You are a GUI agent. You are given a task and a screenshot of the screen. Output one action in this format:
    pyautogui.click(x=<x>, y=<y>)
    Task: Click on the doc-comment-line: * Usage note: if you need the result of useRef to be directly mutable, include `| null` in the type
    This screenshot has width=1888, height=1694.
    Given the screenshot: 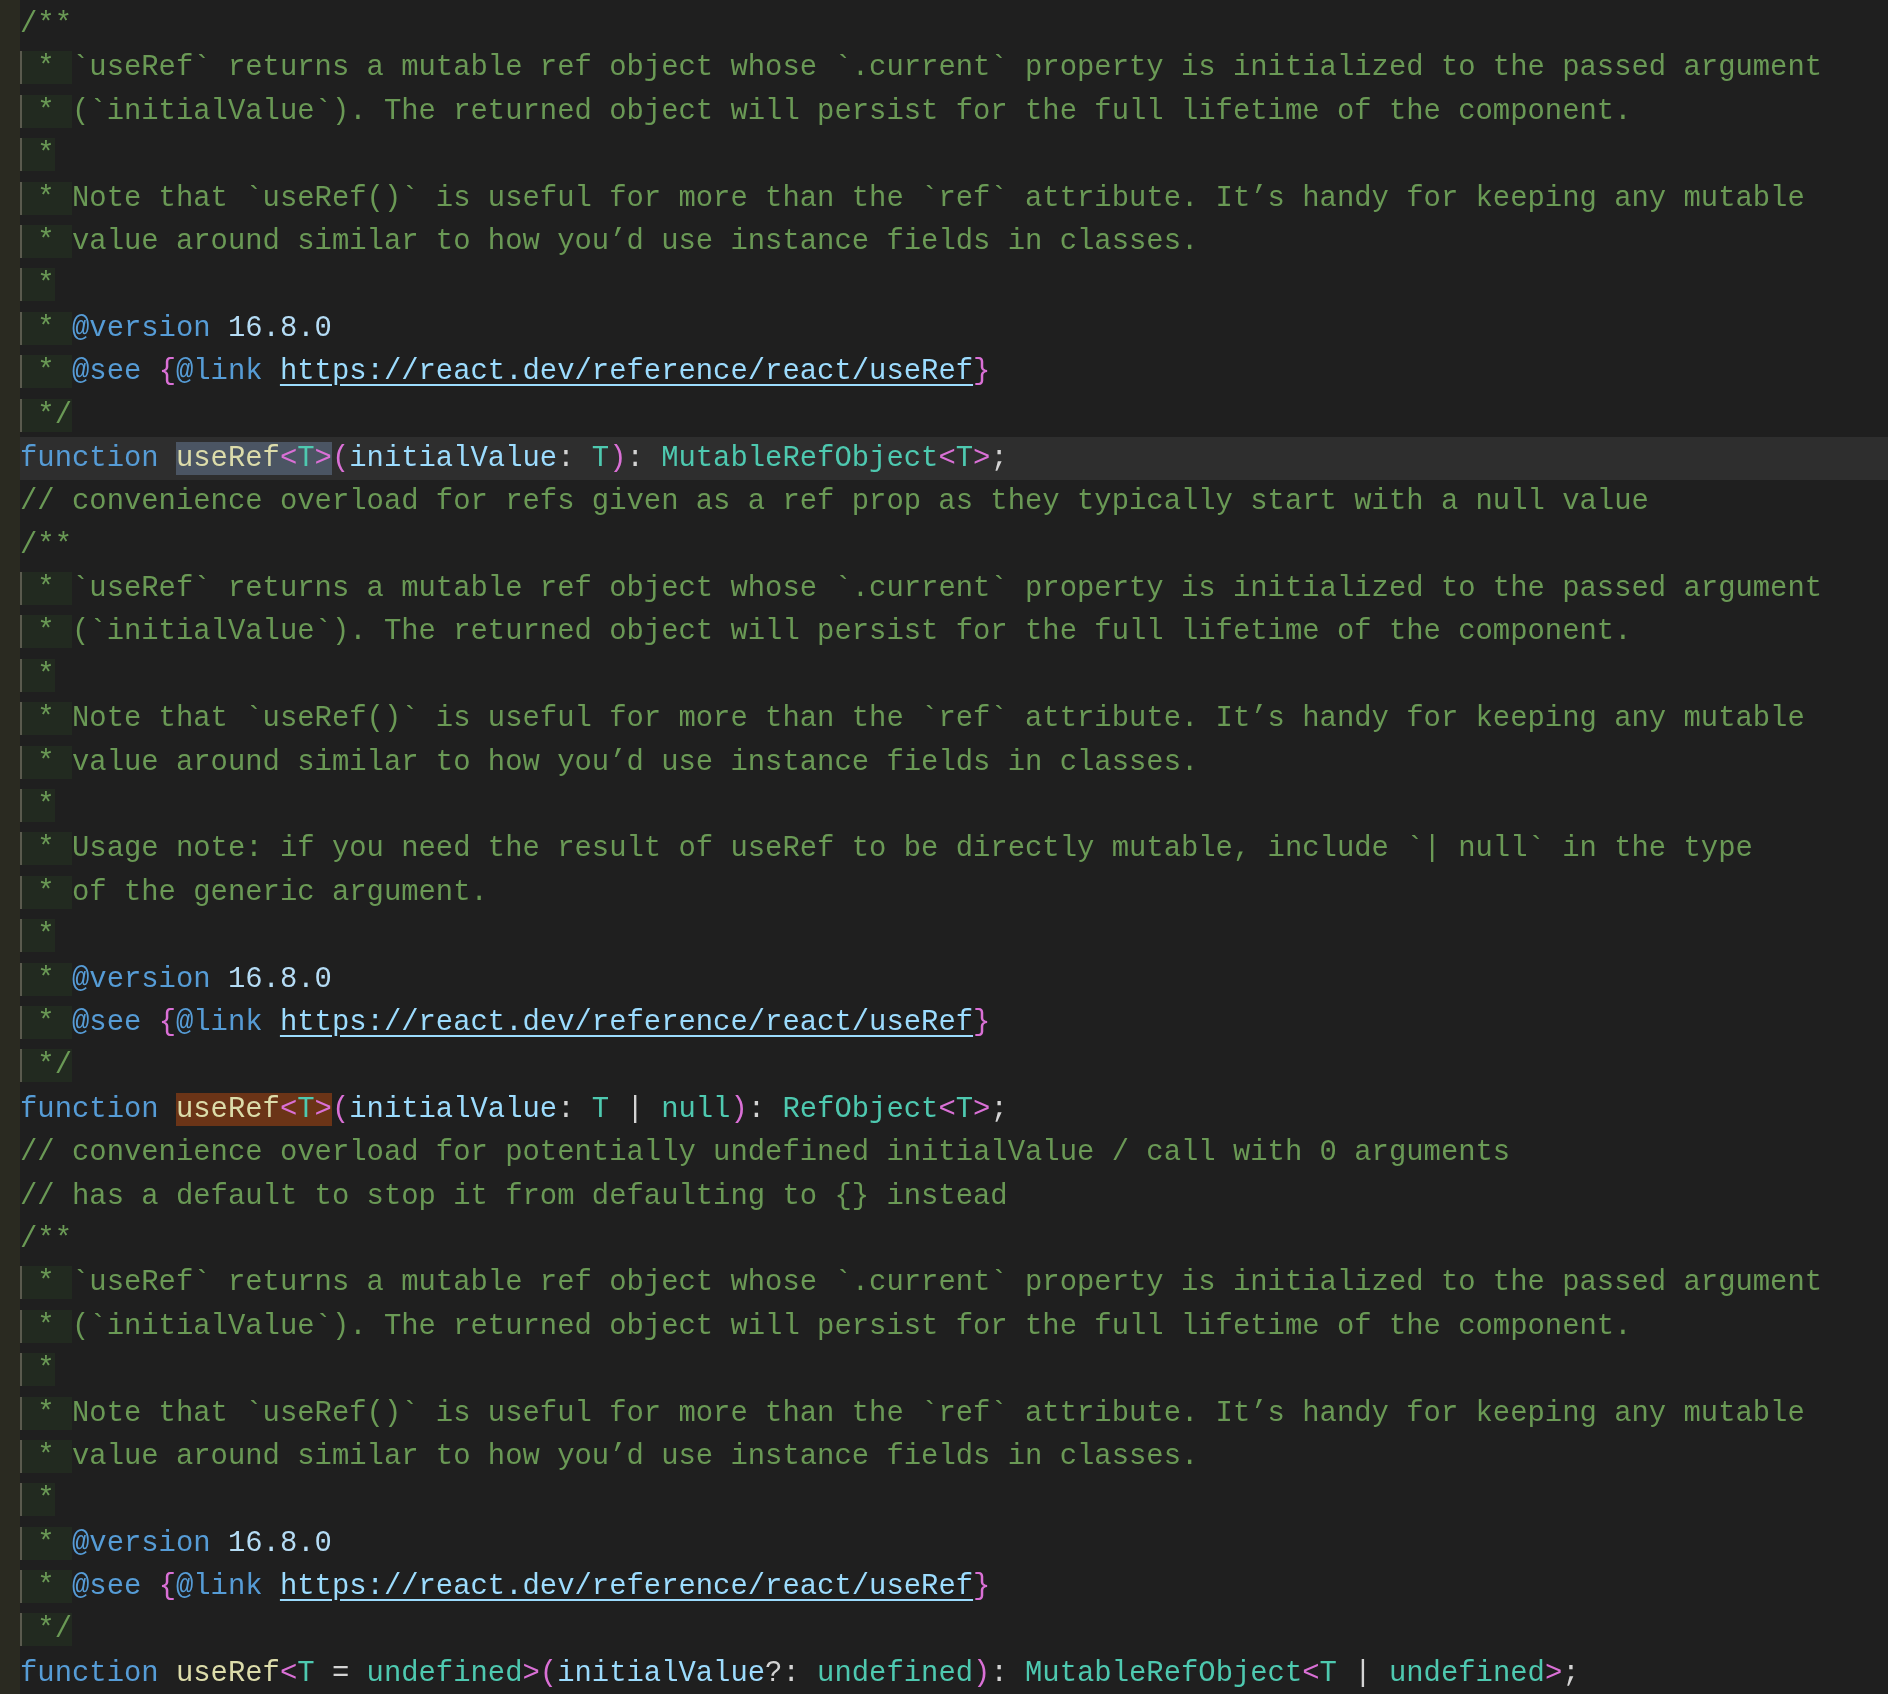 What is the action you would take?
    pyautogui.click(x=954, y=849)
    